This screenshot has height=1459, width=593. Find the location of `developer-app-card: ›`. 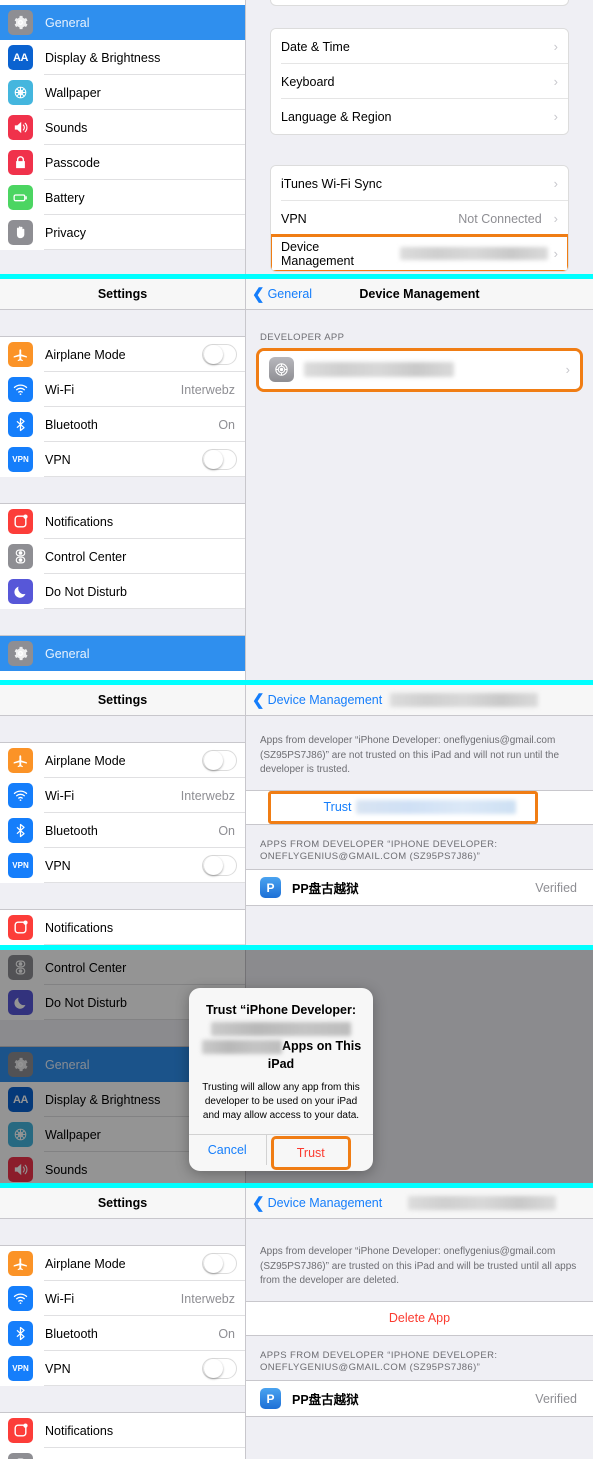

developer-app-card: › is located at coordinates (419, 369).